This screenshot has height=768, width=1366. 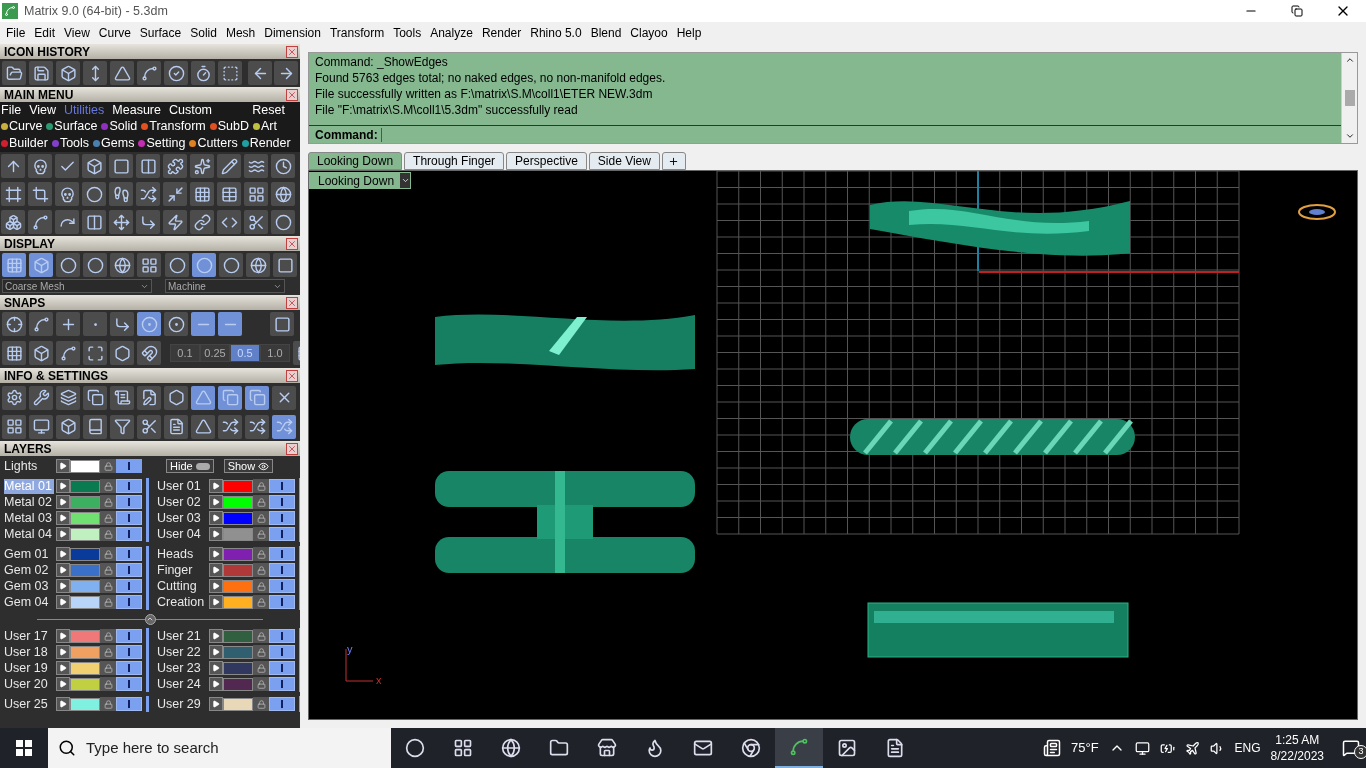 I want to click on notification-count: 3, so click(x=1360, y=752).